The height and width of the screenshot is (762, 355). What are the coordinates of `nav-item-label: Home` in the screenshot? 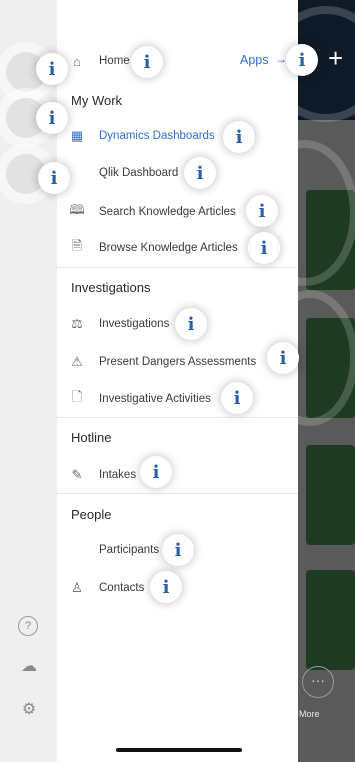 It's located at (114, 61).